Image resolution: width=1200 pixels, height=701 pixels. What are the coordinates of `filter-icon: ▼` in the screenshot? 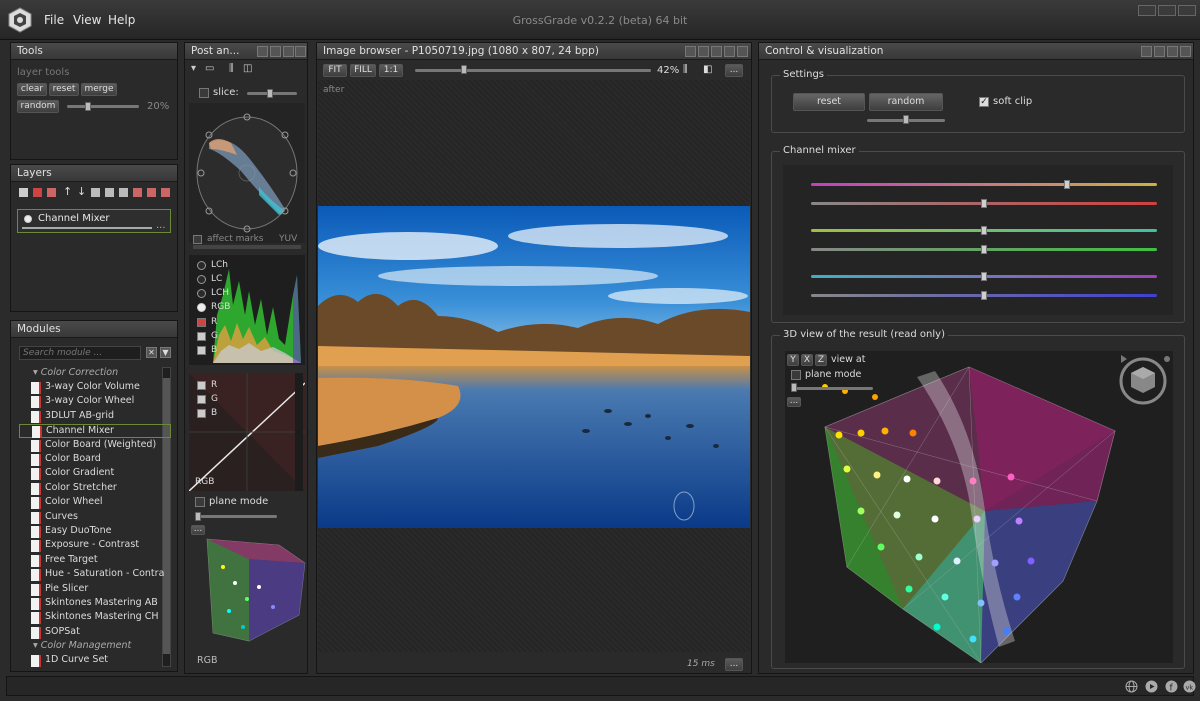 It's located at (165, 352).